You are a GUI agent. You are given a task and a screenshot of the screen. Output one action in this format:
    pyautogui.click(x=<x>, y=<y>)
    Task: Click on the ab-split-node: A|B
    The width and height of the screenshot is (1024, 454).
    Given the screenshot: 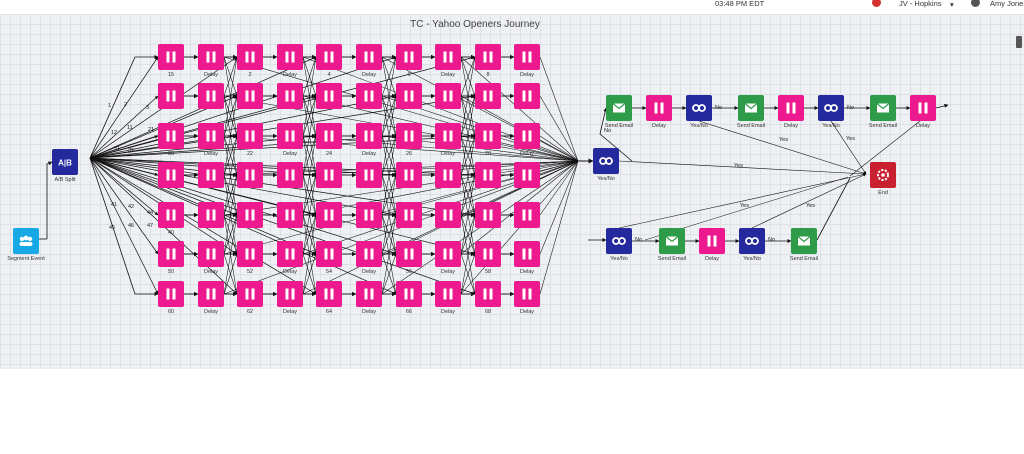 What is the action you would take?
    pyautogui.click(x=65, y=162)
    